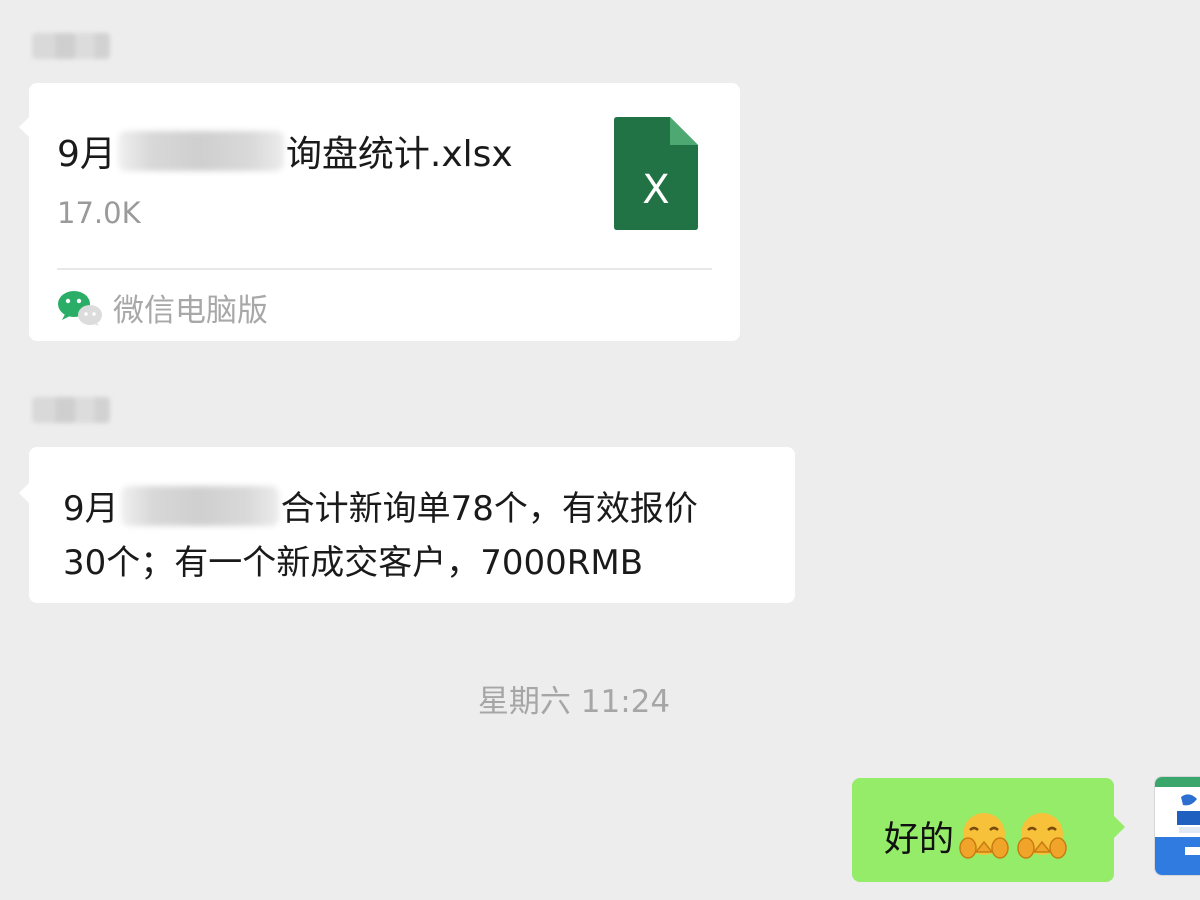 Image resolution: width=1200 pixels, height=900 pixels. Describe the element at coordinates (655, 190) in the screenshot. I see `excel-icon-letter: X` at that location.